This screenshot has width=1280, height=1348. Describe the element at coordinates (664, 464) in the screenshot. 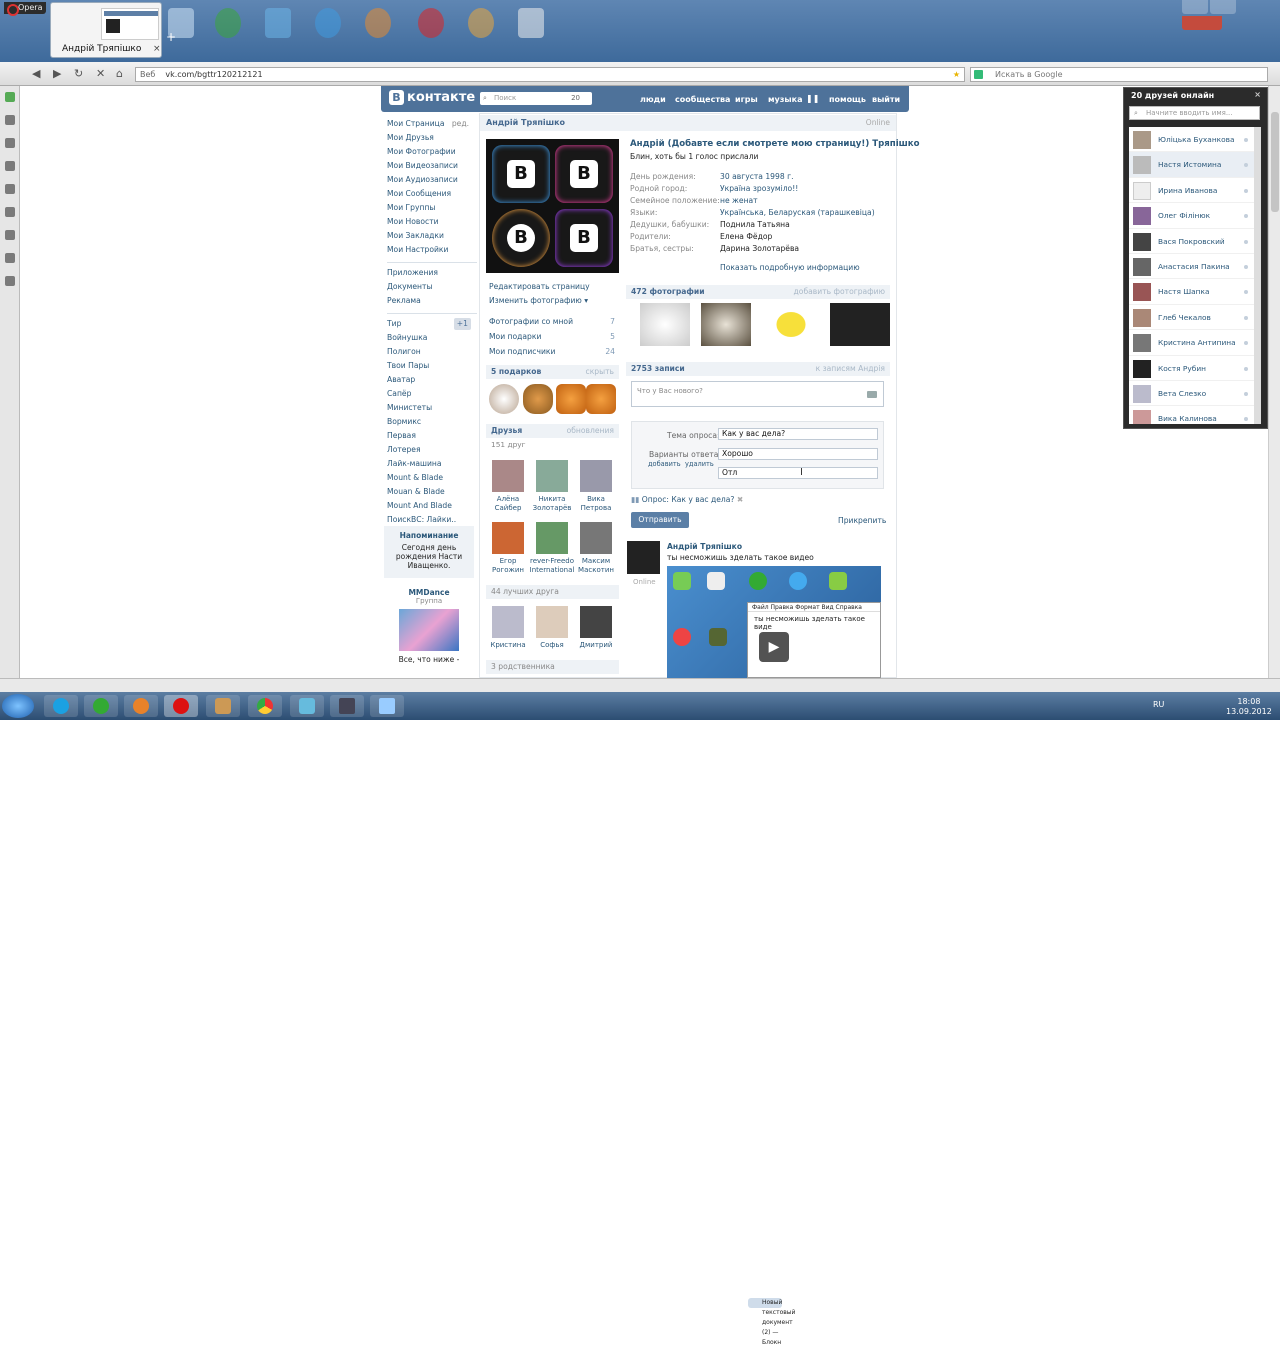

I see `poll-add-answer-link: добавить` at that location.